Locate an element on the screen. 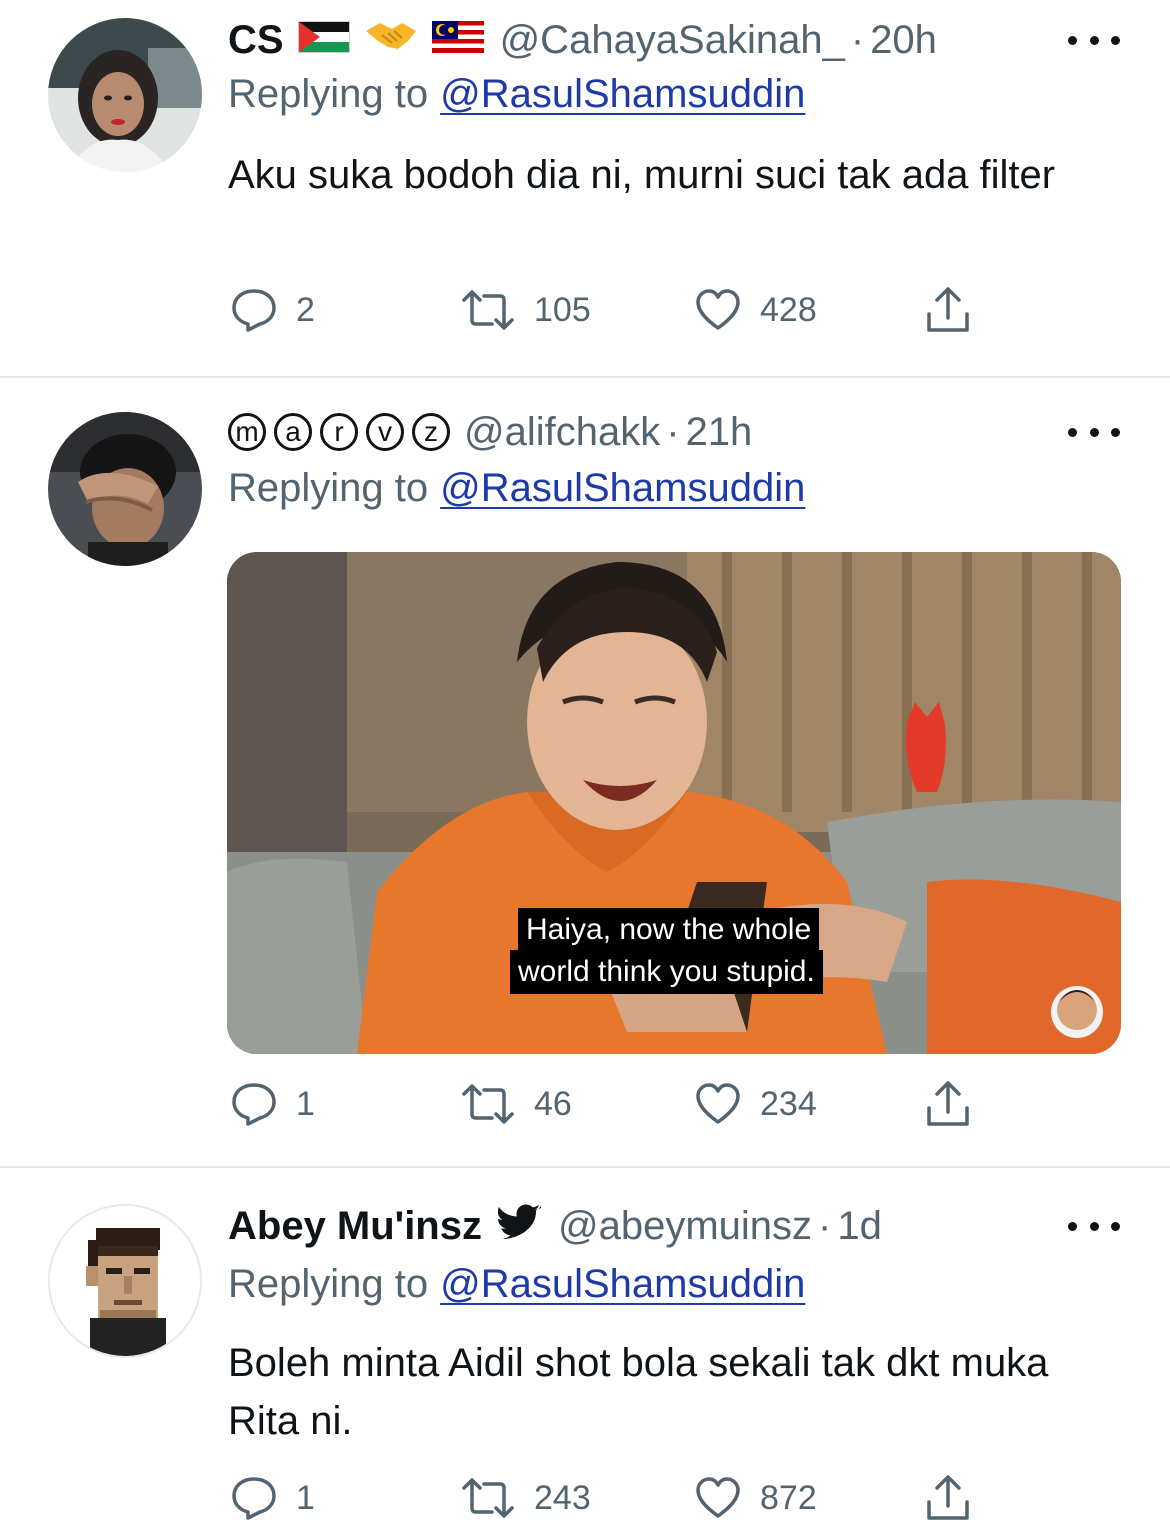  retweet-count: 46 is located at coordinates (553, 1103).